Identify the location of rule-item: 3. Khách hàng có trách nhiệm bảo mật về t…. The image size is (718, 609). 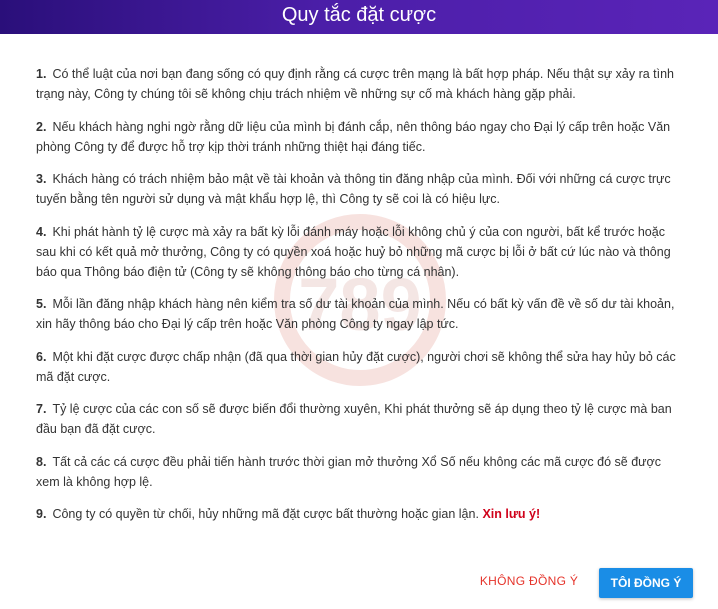
(361, 189).